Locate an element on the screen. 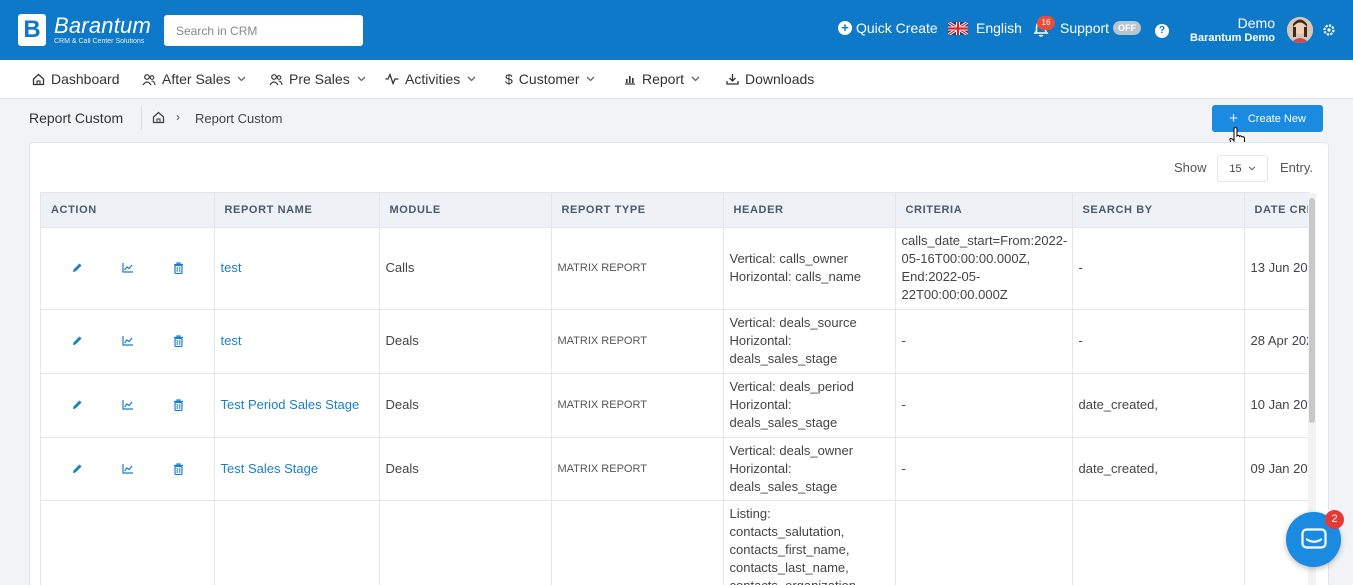 Image resolution: width=1353 pixels, height=585 pixels. nav-item-activities: Activities is located at coordinates (430, 79).